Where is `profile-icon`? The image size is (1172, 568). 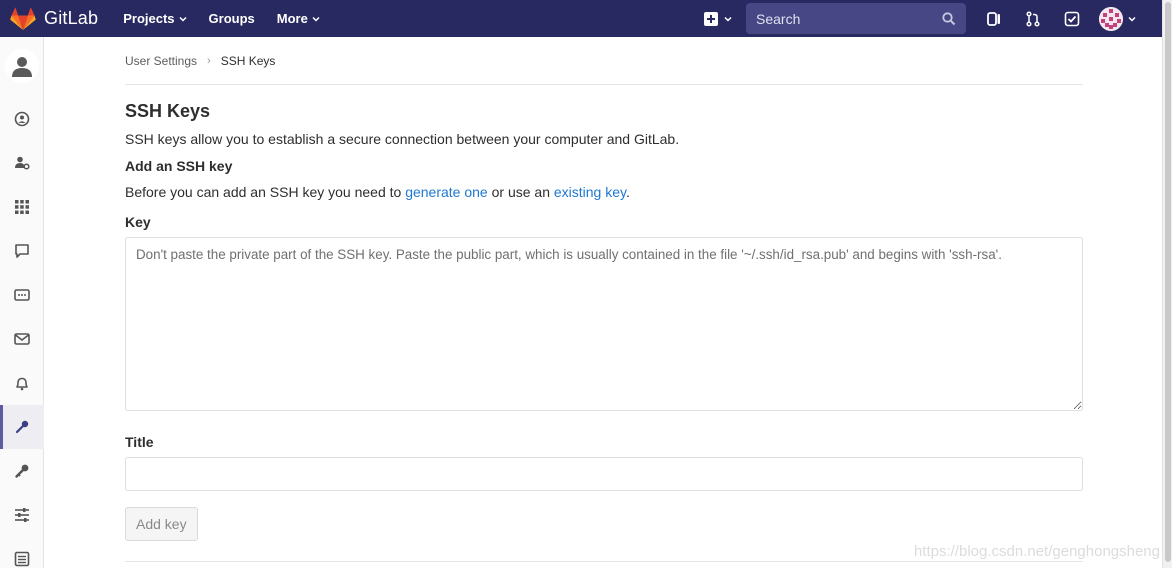
profile-icon is located at coordinates (22, 119).